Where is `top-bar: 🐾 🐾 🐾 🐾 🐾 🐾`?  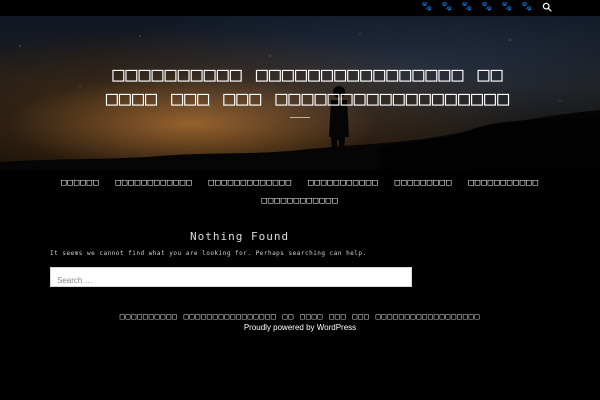 top-bar: 🐾 🐾 🐾 🐾 🐾 🐾 is located at coordinates (300, 8).